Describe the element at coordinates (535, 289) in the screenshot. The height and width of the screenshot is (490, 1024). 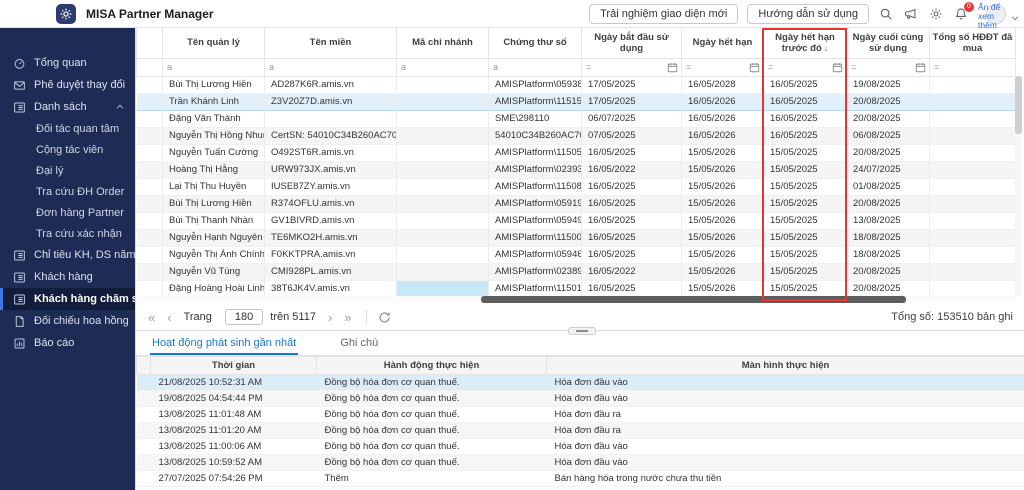
I see `cell-cert: AMISPlatform\115015` at that location.